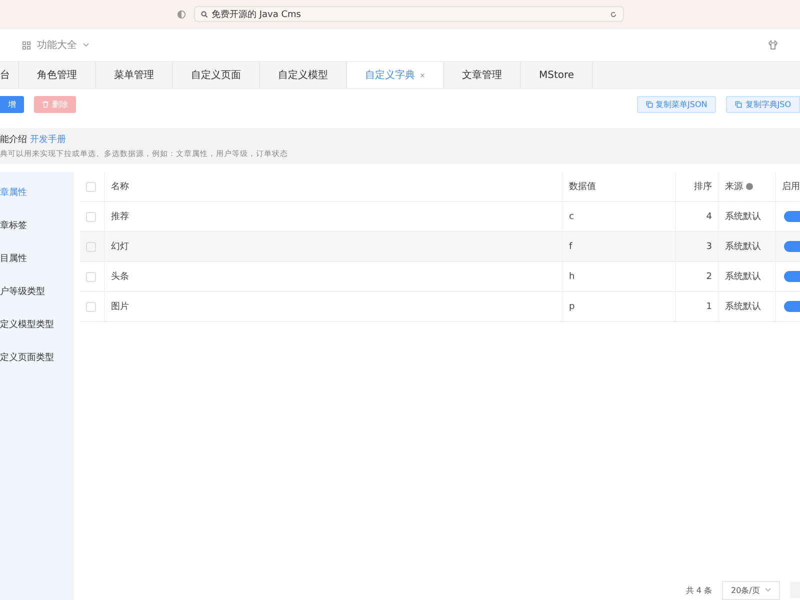  Describe the element at coordinates (333, 277) in the screenshot. I see `table-cell: 头条` at that location.